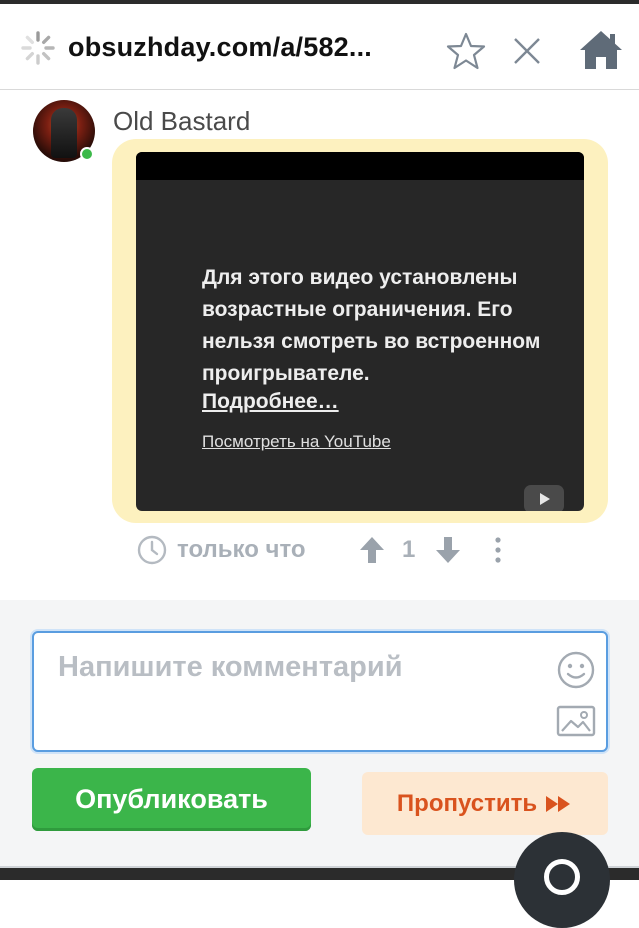 Image resolution: width=639 pixels, height=928 pixels. Describe the element at coordinates (230, 667) in the screenshot. I see `comment-input-placeholder: Напишите комментарий` at that location.